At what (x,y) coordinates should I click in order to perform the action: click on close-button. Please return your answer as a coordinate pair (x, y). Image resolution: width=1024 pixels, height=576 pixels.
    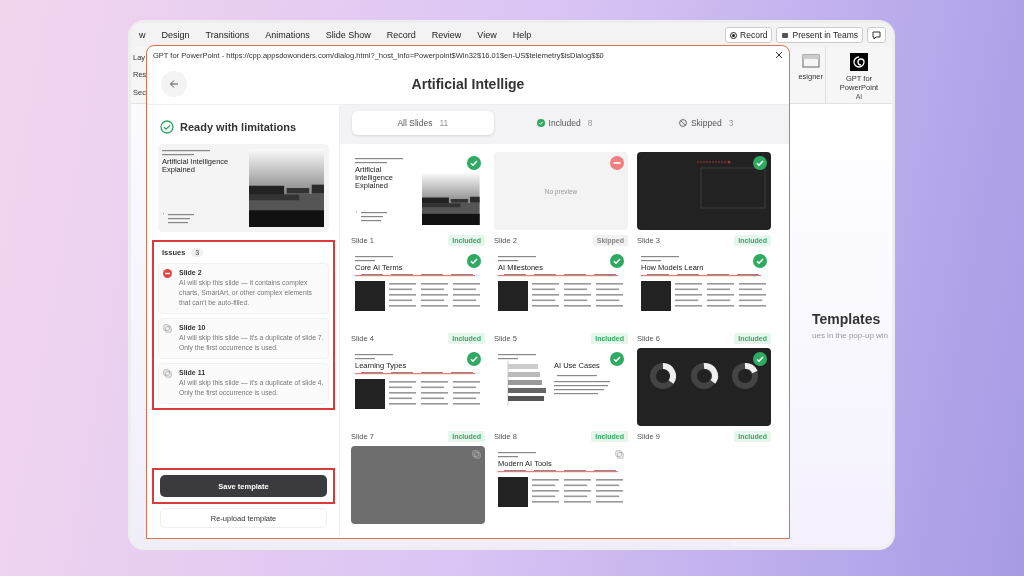
    Looking at the image, I should click on (779, 55).